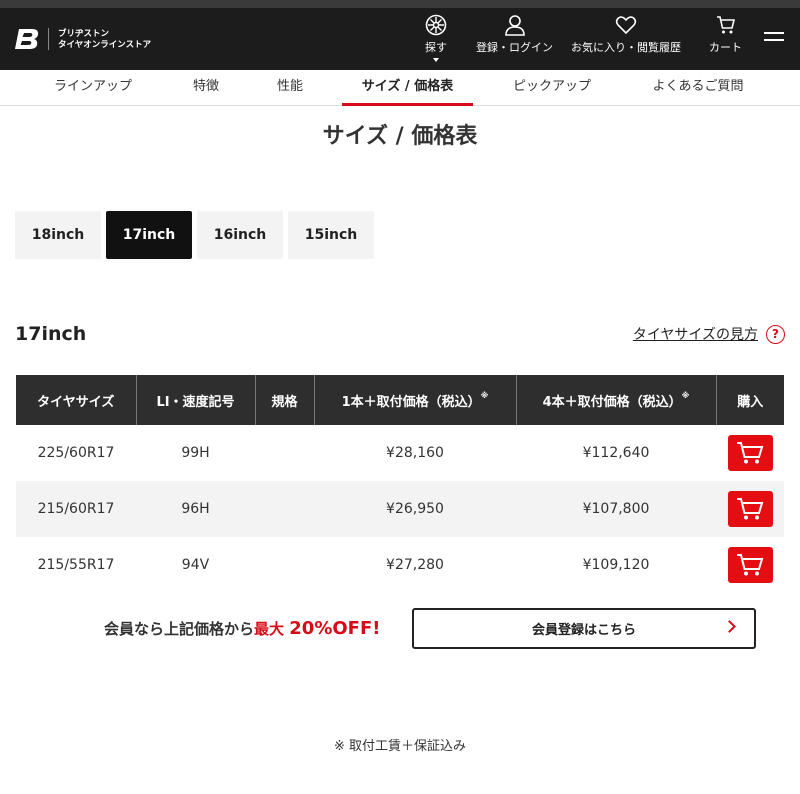  I want to click on section-title: 17inch, so click(51, 334).